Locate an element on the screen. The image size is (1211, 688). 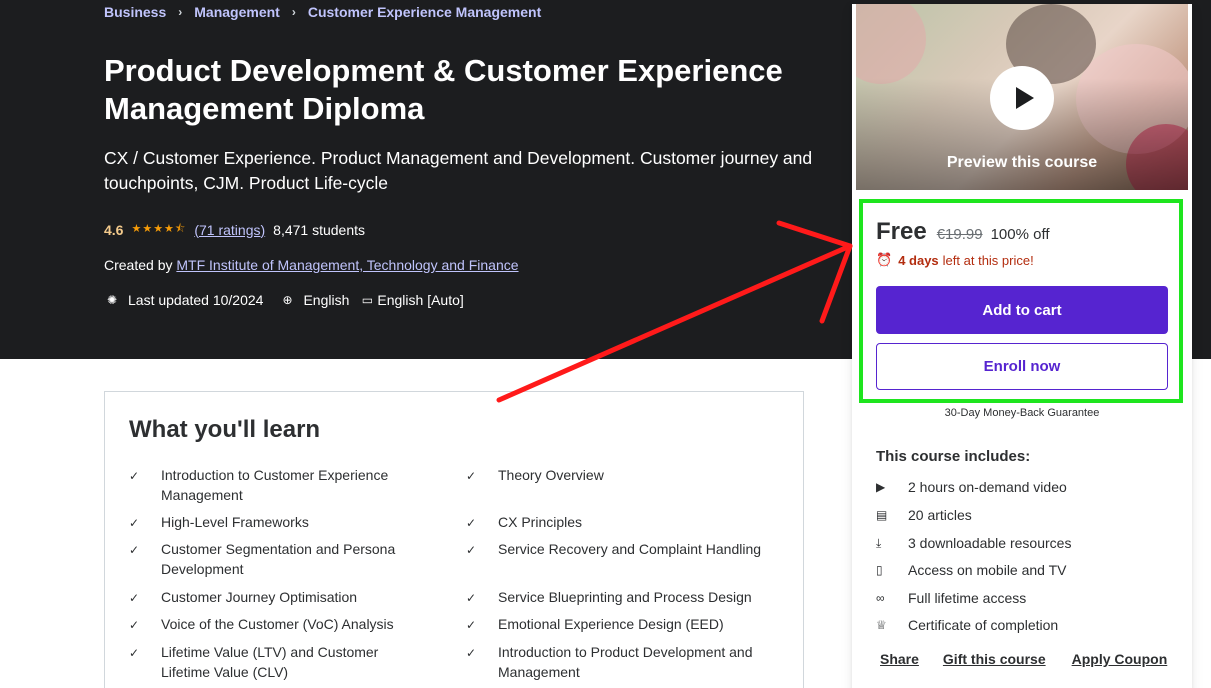
breadcrumb-business: Business is located at coordinates (135, 12).